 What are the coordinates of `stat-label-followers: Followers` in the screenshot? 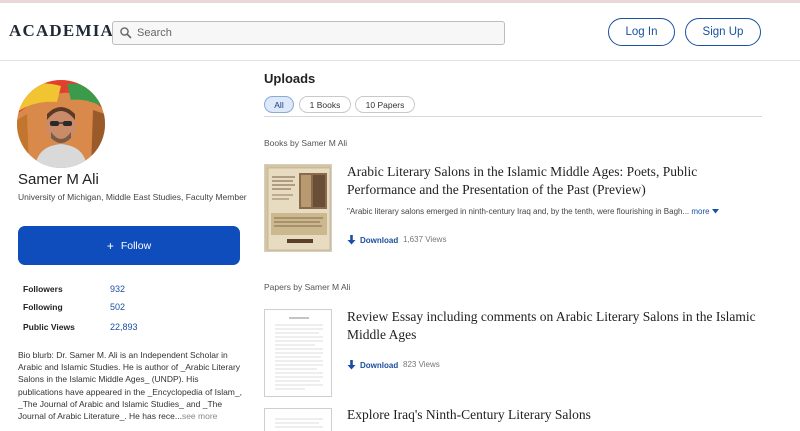 It's located at (43, 289).